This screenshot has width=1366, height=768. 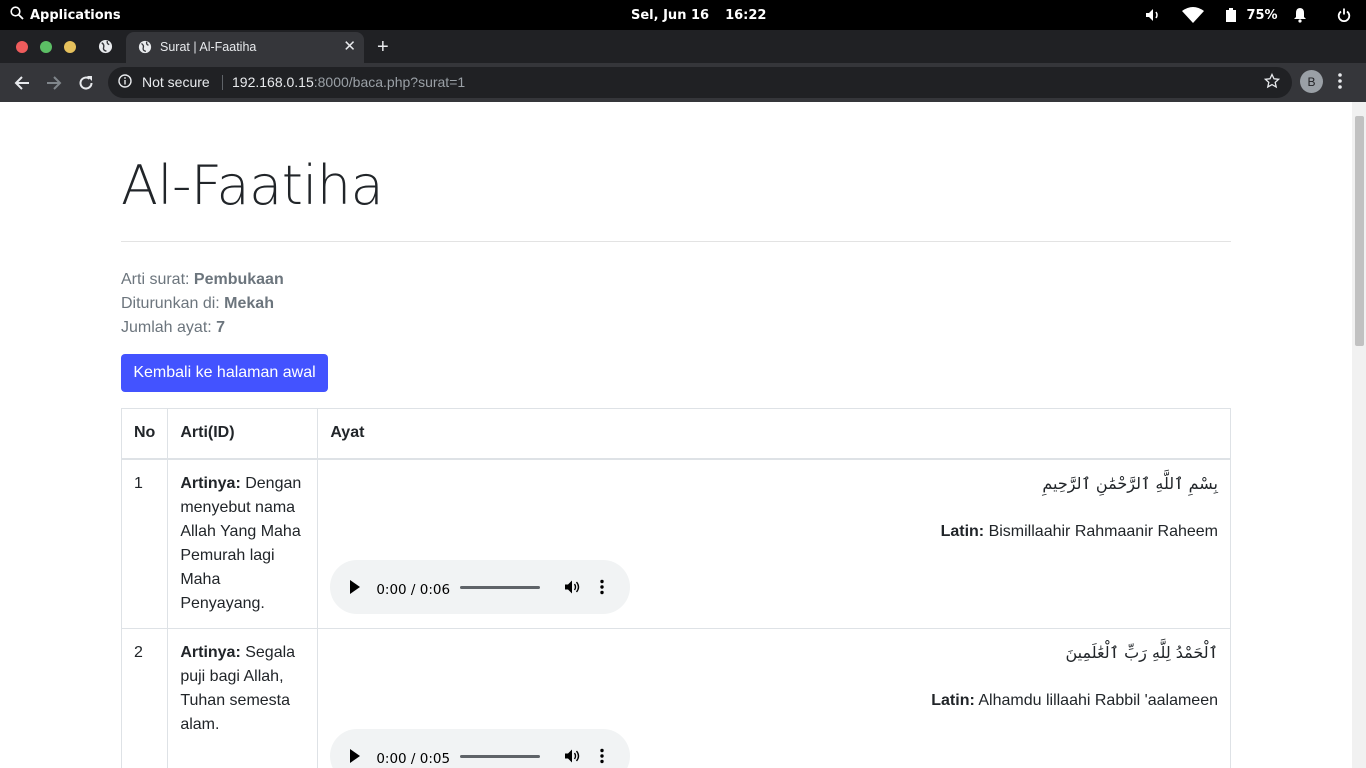 What do you see at coordinates (221, 327) in the screenshot?
I see `surah-verse-count-value: 7` at bounding box center [221, 327].